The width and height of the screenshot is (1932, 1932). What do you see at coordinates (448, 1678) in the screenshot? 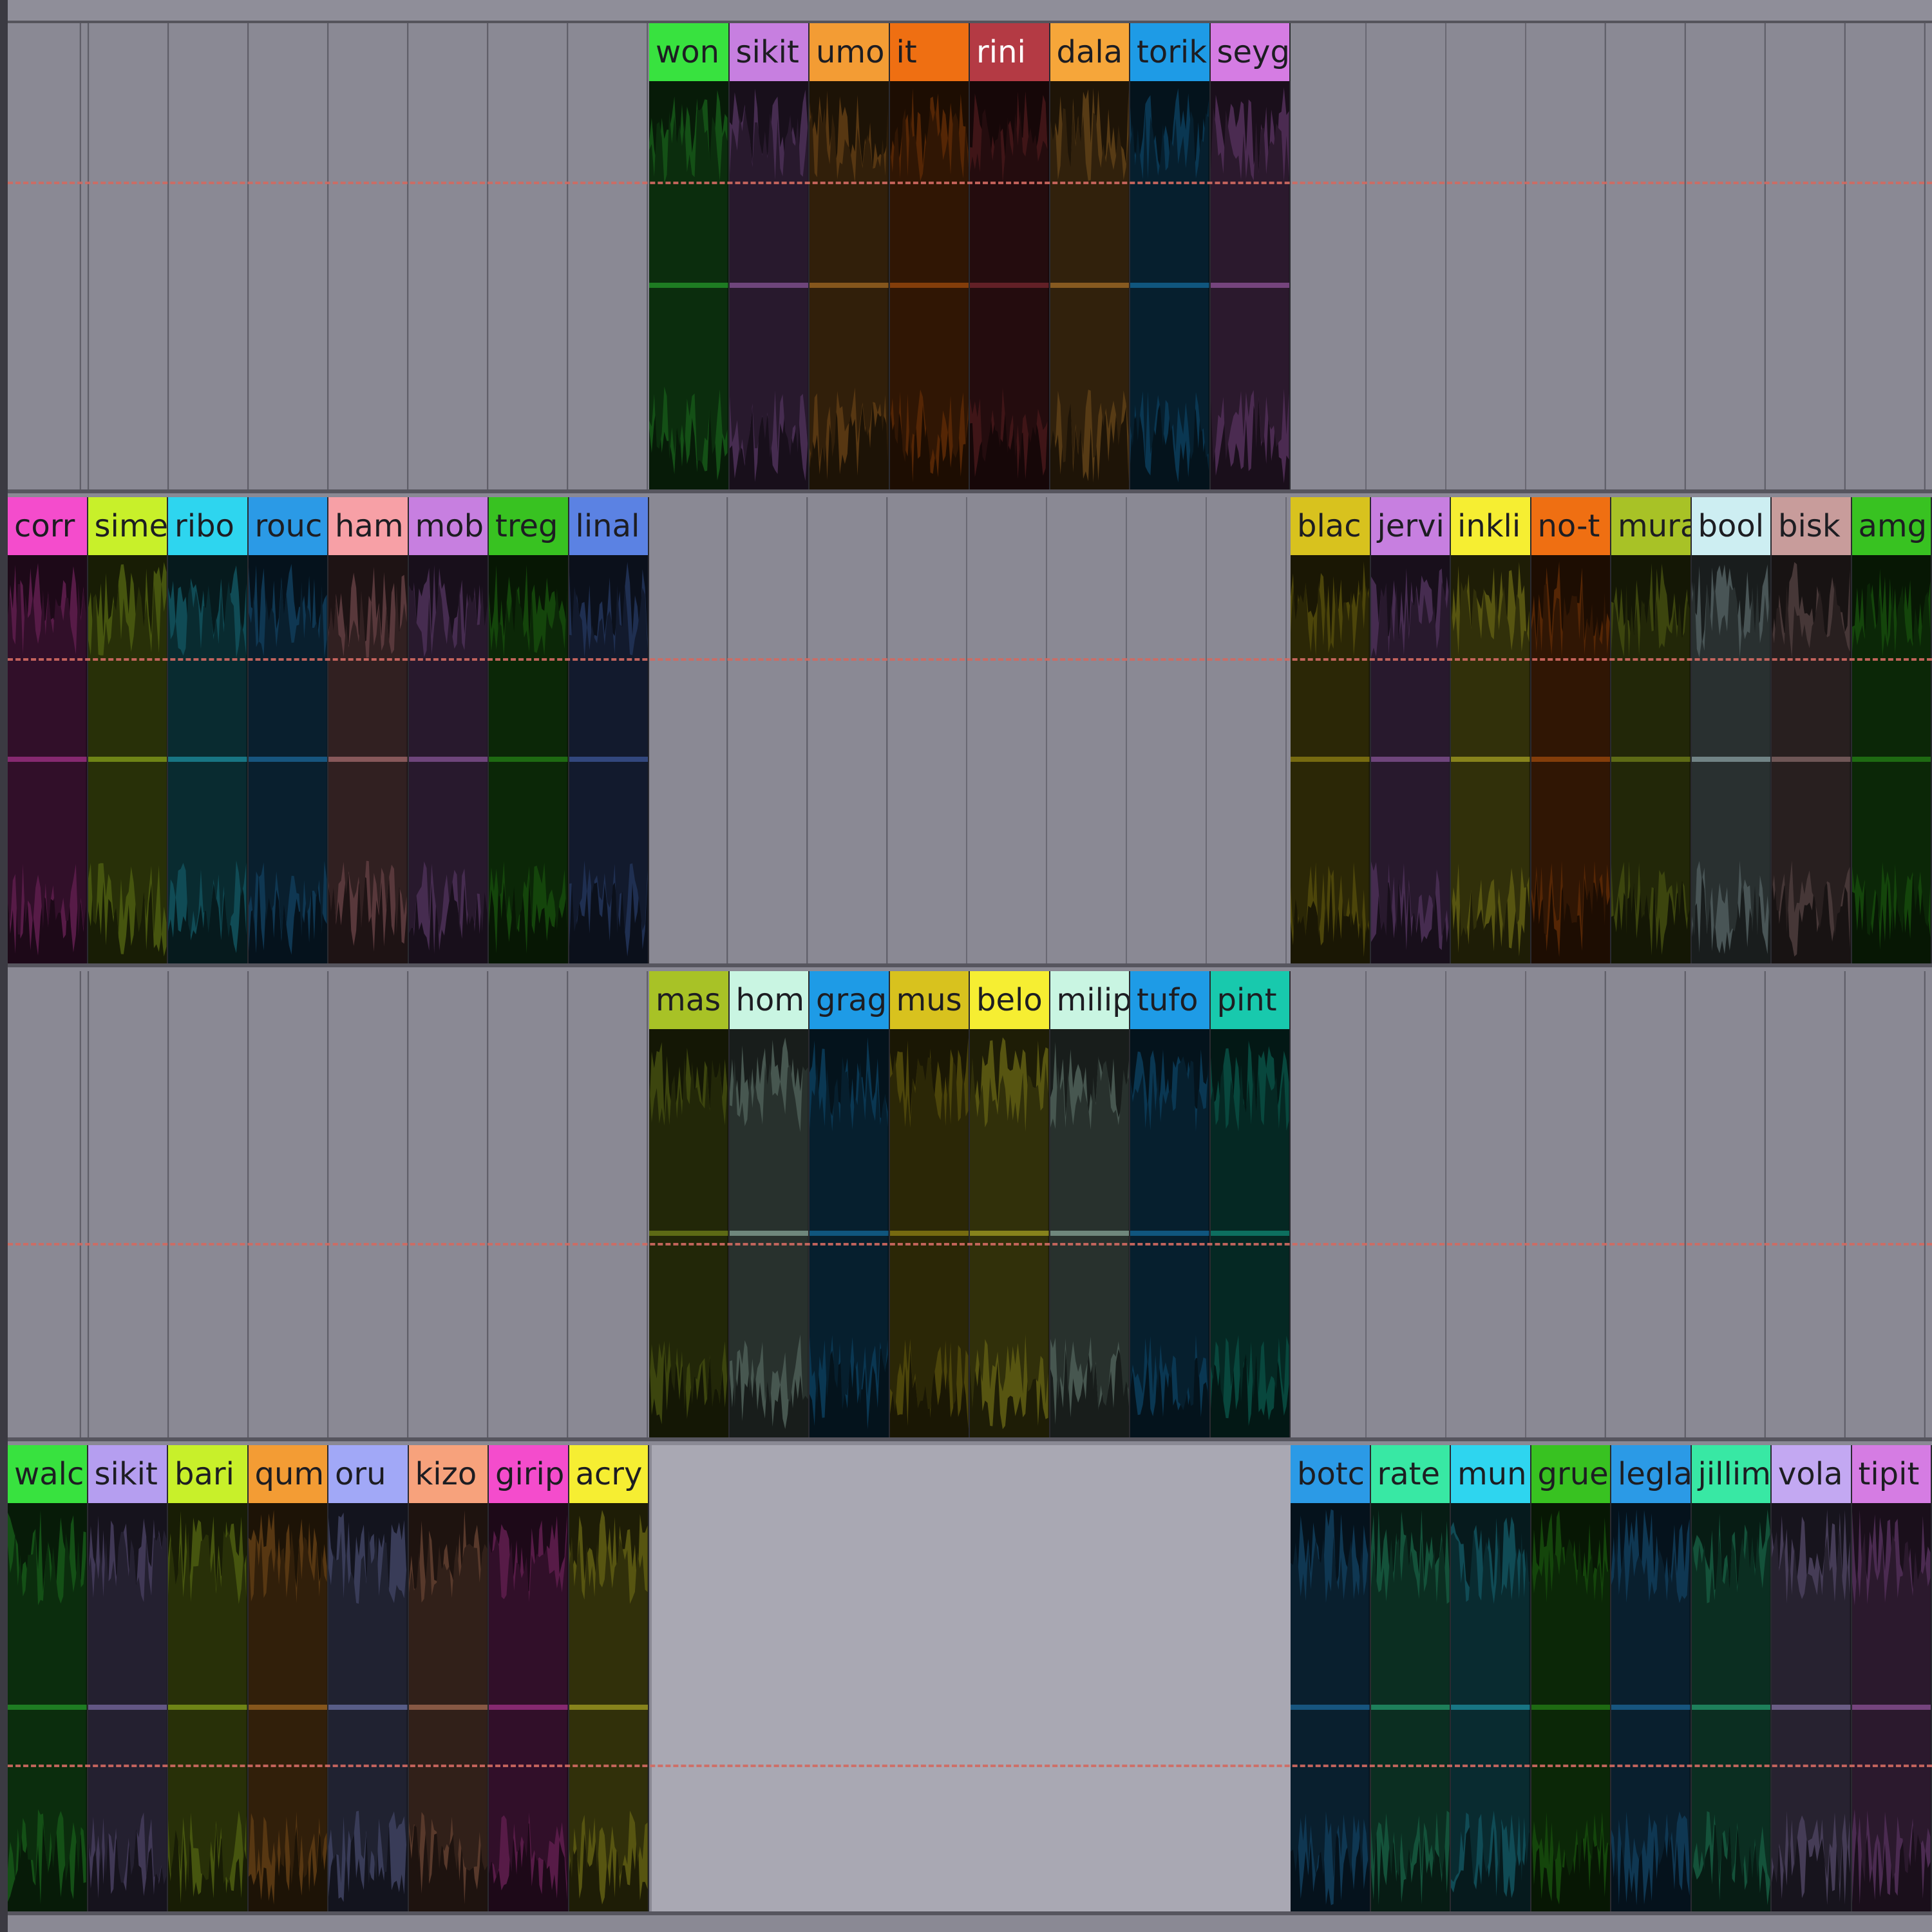
I see `audio-clip: kizo` at bounding box center [448, 1678].